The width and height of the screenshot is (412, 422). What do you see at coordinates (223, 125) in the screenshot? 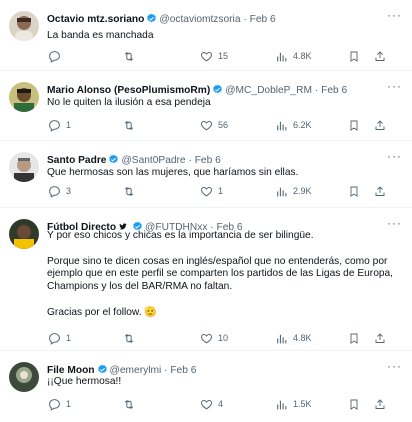
I see `like-count: 56` at bounding box center [223, 125].